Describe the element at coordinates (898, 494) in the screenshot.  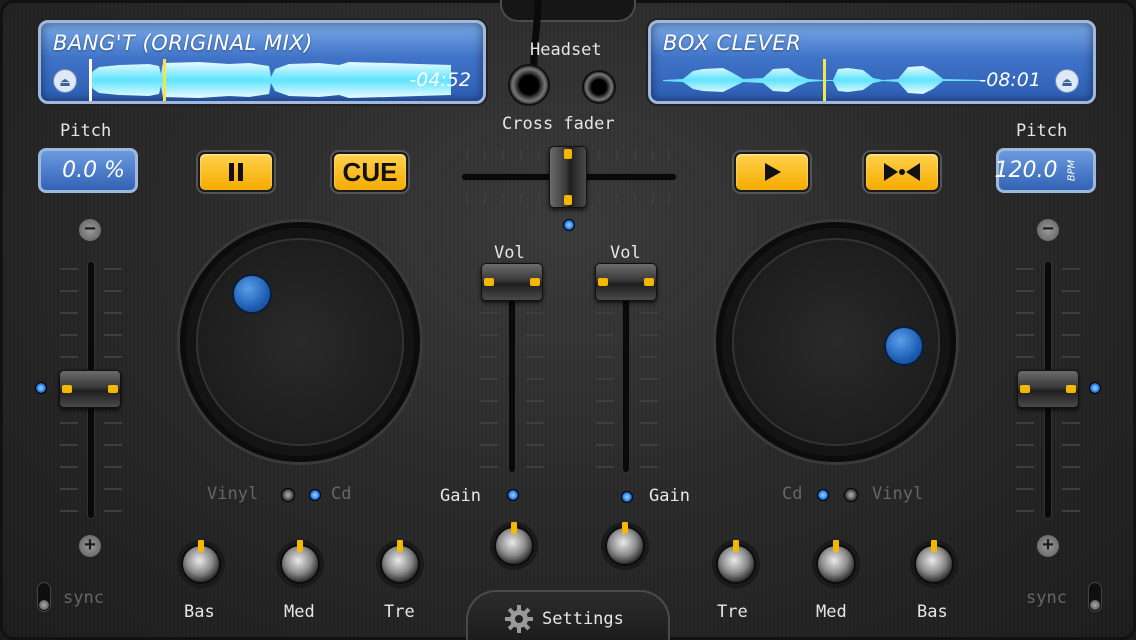
I see `deck-right-vinyl-label: Vinyl` at that location.